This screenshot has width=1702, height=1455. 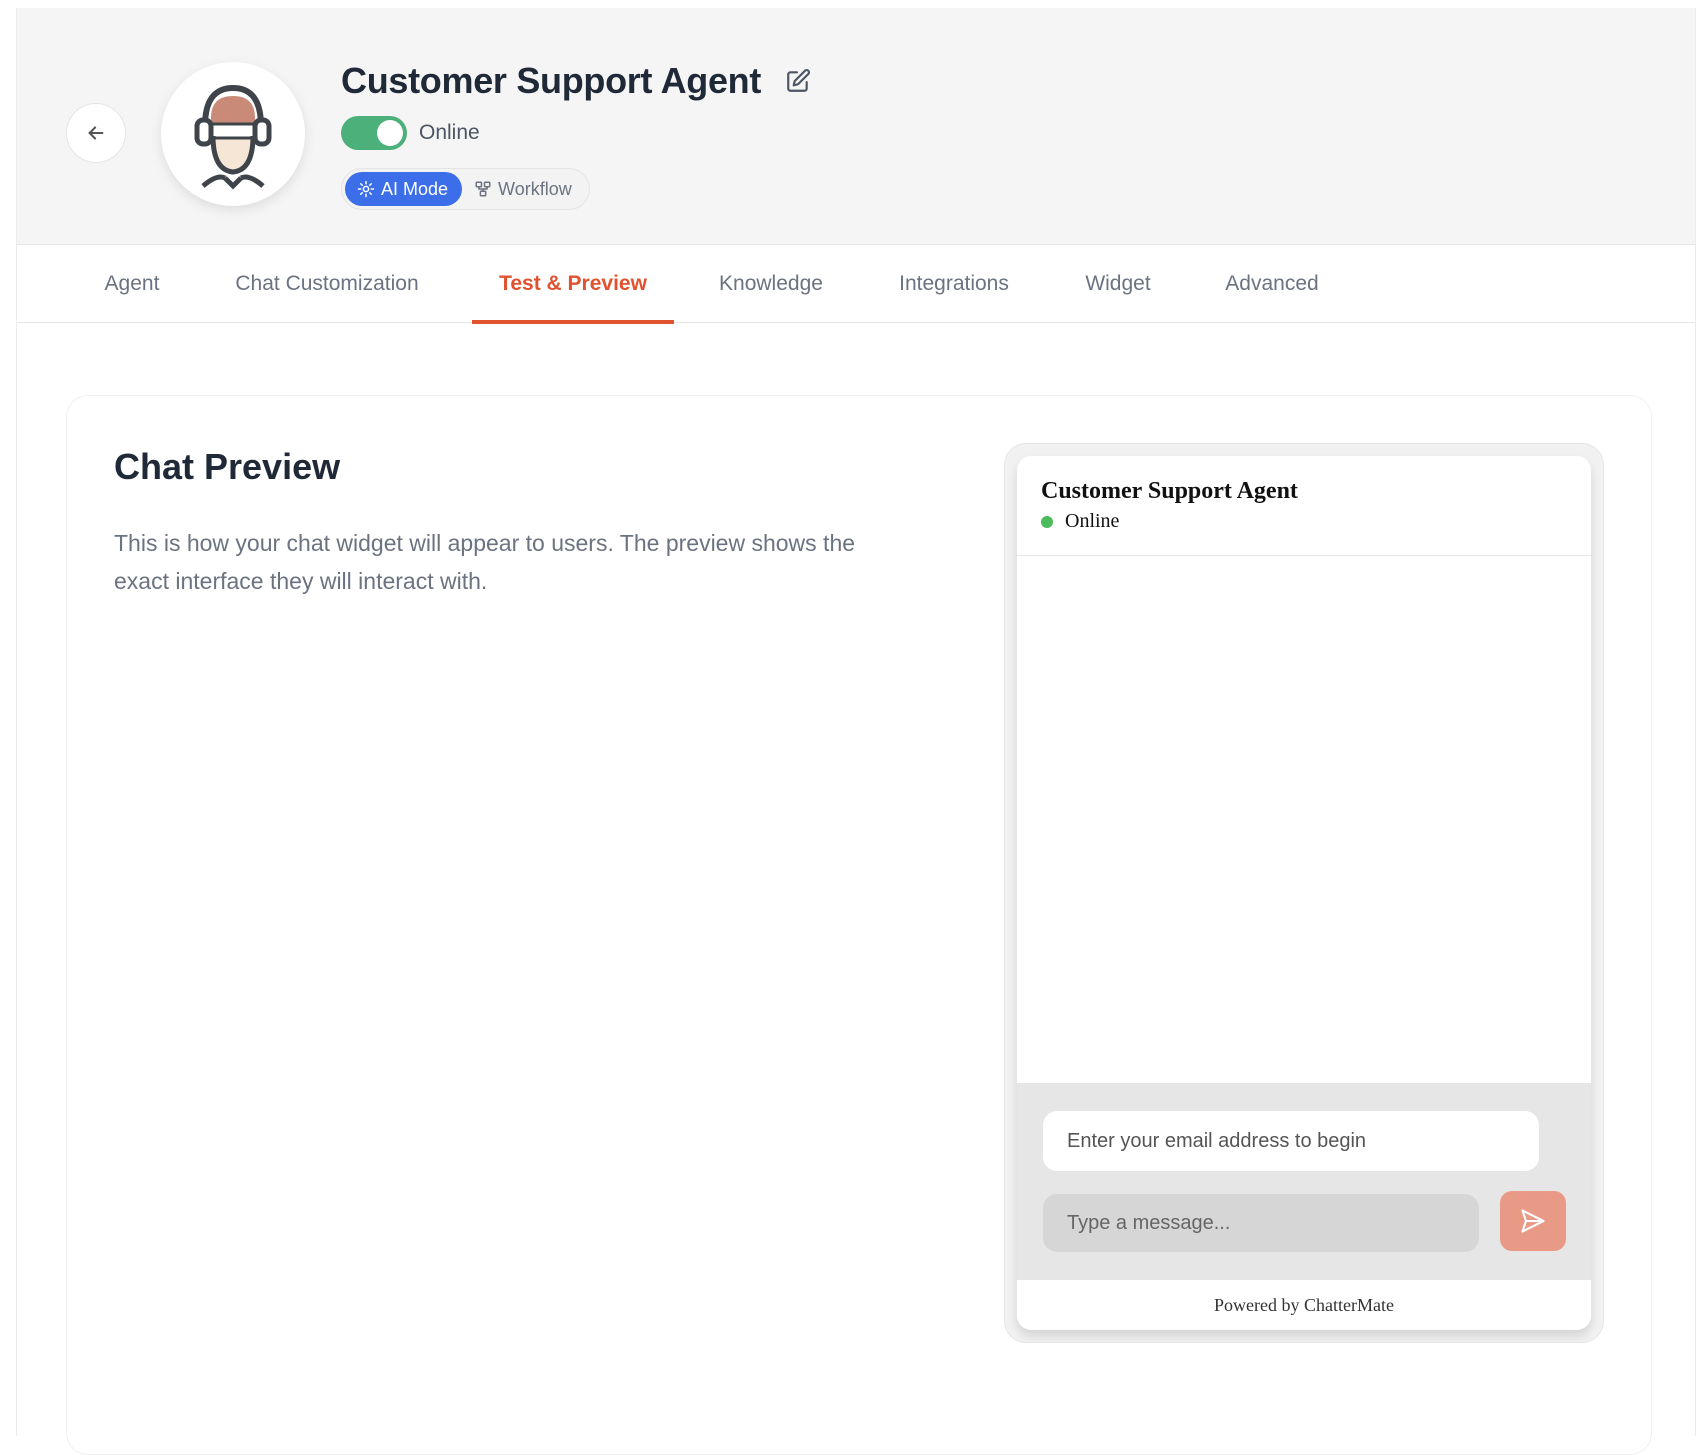 I want to click on tab-knowledge: Knowledge, so click(x=771, y=284).